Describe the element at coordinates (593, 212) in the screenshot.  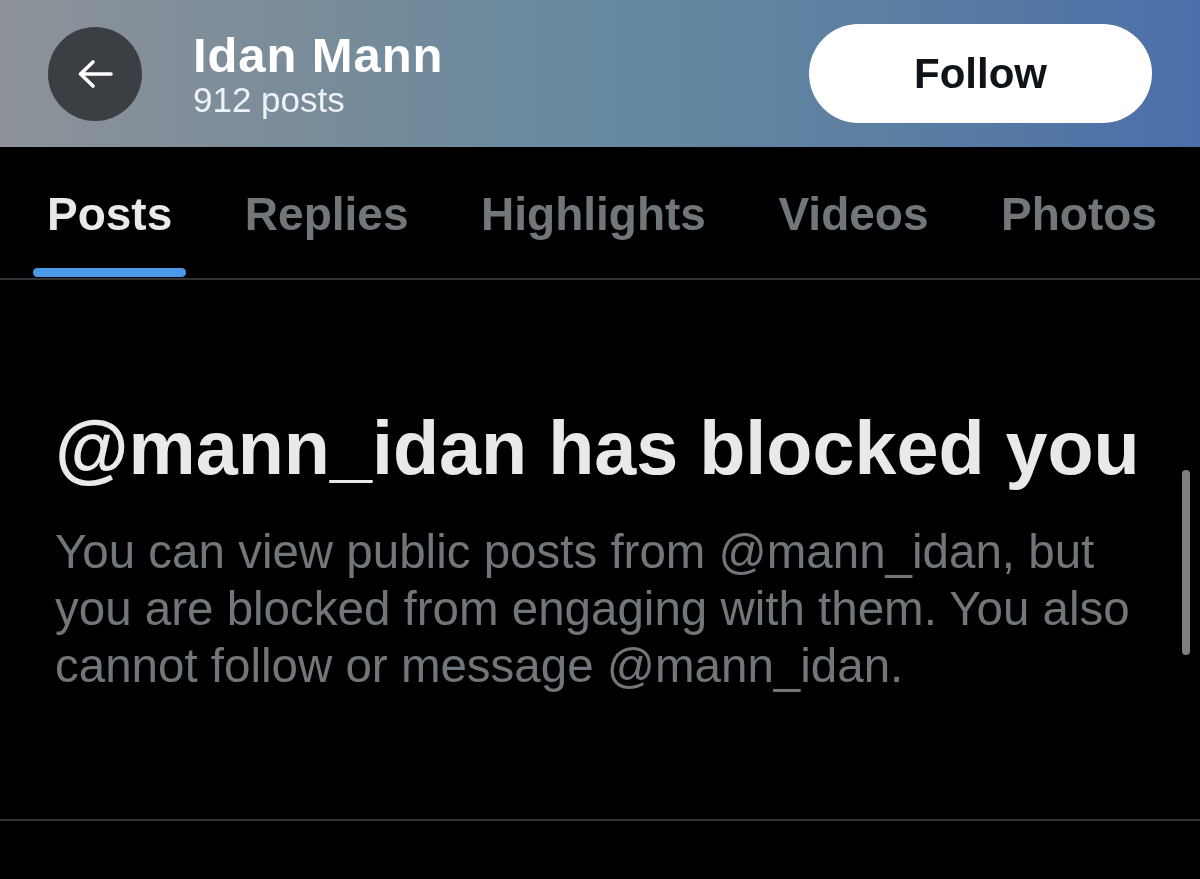
I see `profile-tab: Highlights` at that location.